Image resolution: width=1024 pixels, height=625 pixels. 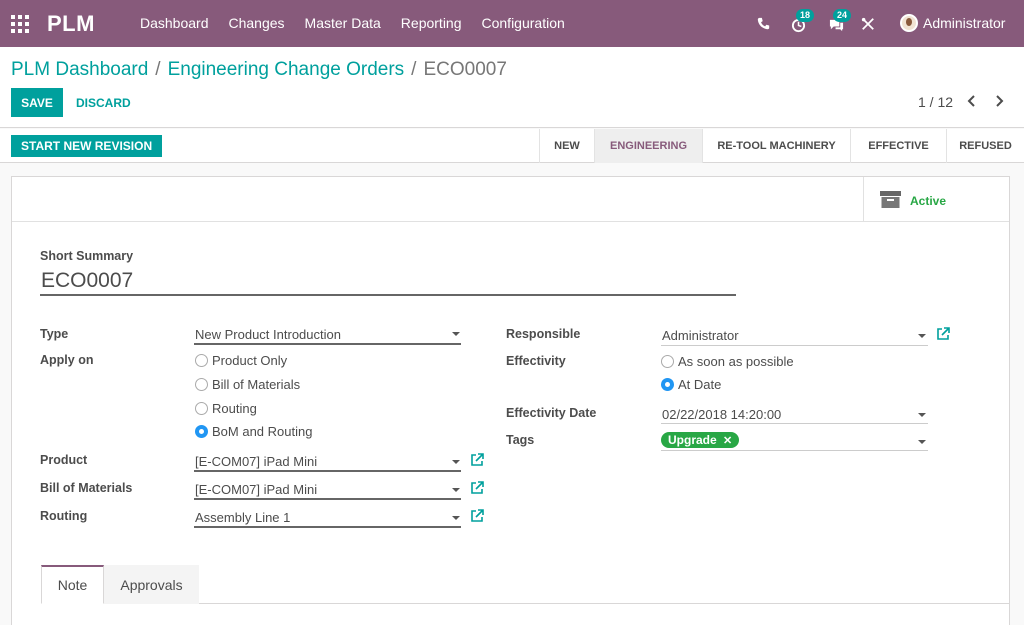 What do you see at coordinates (722, 414) in the screenshot?
I see `effectivity-date-value: 02/22/2018 14:20:00` at bounding box center [722, 414].